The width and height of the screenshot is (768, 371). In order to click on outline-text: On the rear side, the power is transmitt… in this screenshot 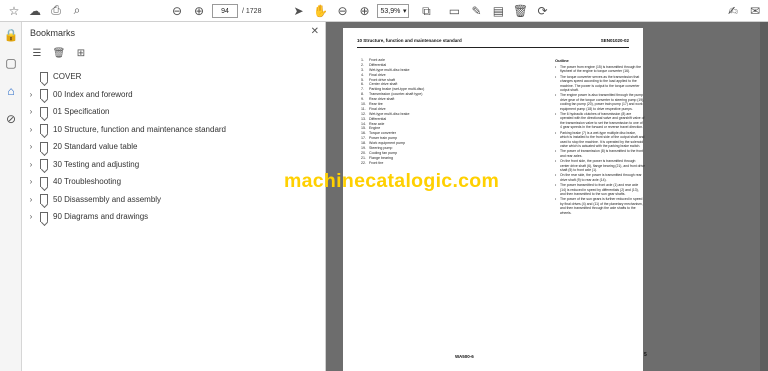, I will do `click(601, 177)`.